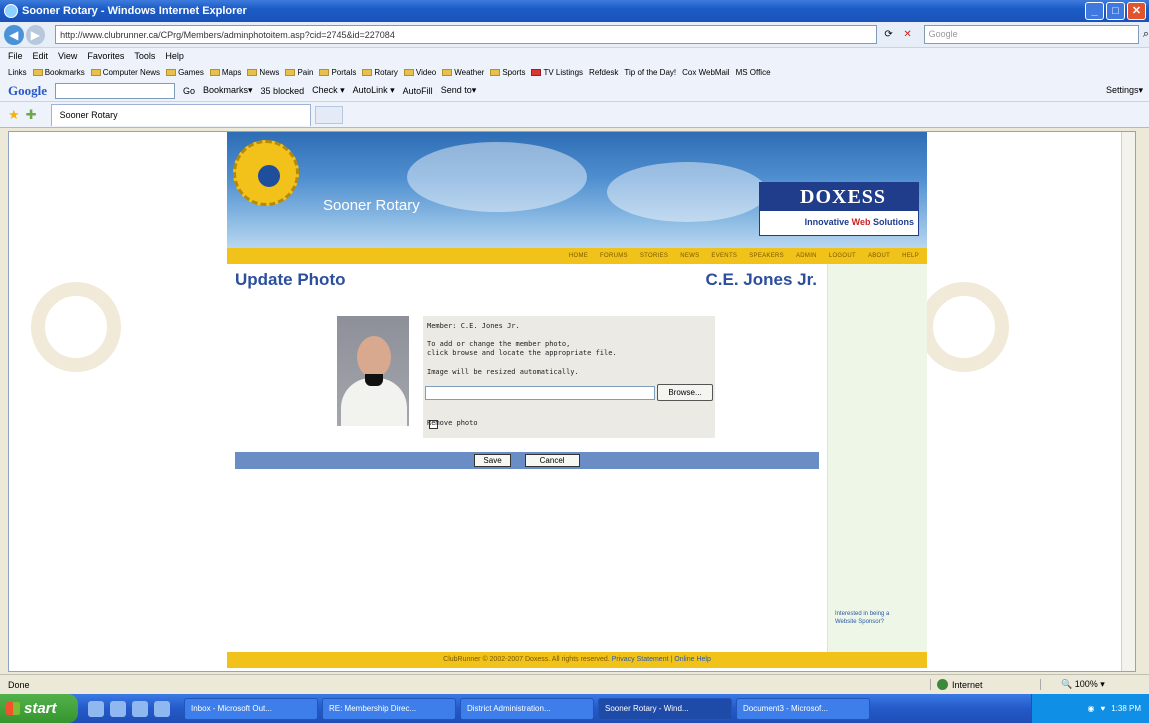  I want to click on menu-favorites: Favorites, so click(105, 56).